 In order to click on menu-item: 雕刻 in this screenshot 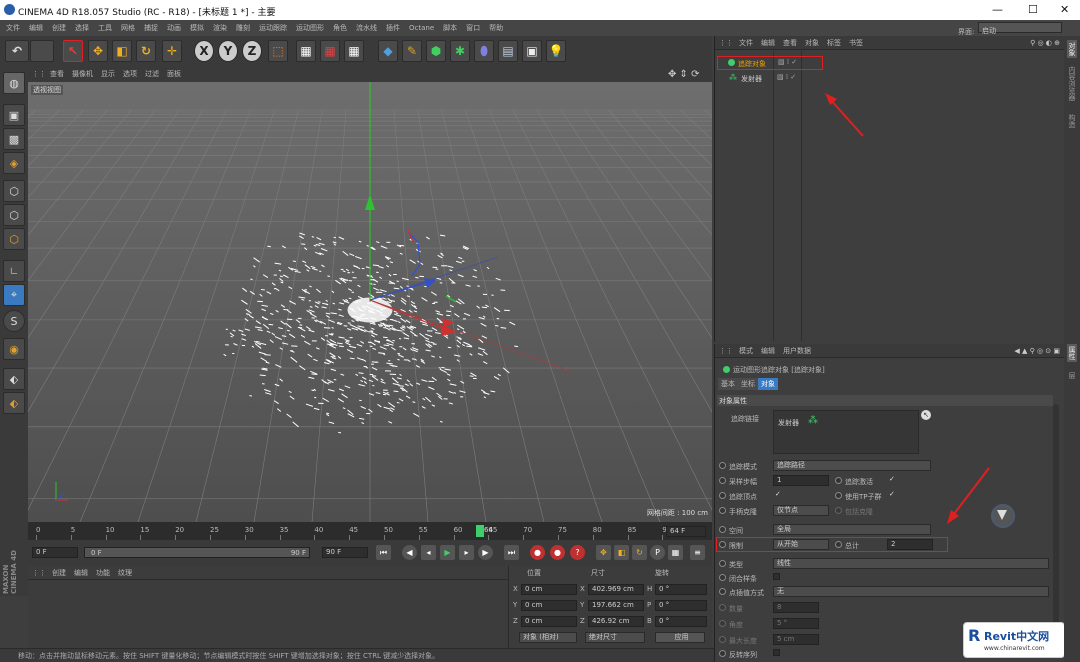, I will do `click(243, 28)`.